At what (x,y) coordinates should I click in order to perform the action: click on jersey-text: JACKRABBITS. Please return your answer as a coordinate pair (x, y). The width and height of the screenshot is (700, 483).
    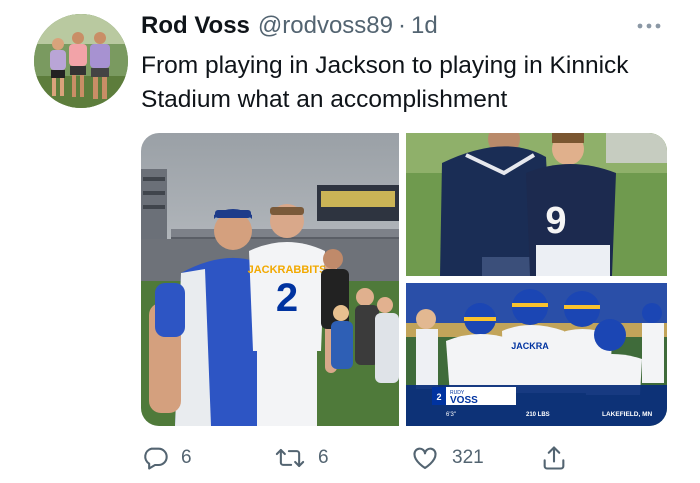
    Looking at the image, I should click on (287, 270).